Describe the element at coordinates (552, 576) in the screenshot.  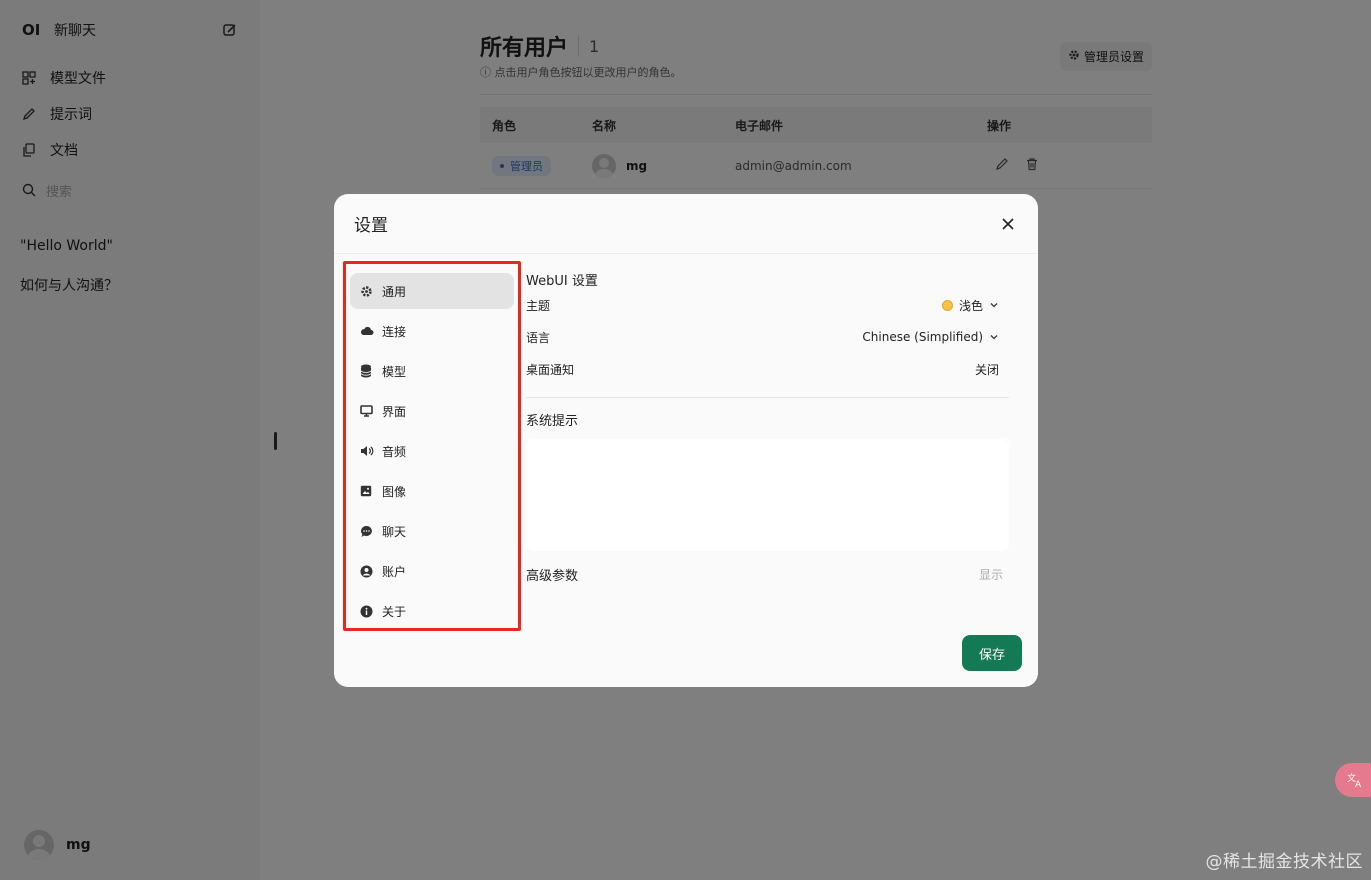
I see `advanced-params-label: 高级参数` at that location.